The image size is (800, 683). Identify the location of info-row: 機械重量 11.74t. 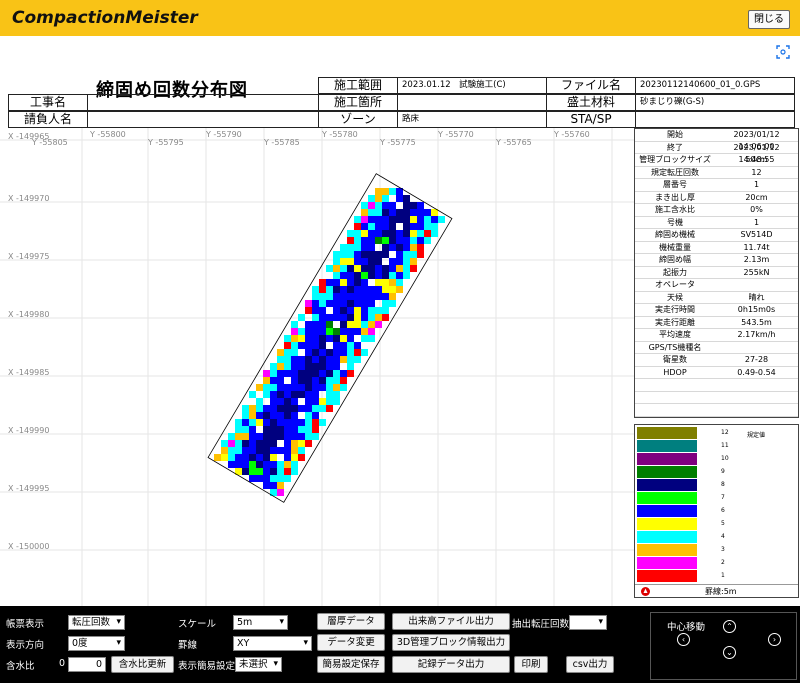
(716, 248).